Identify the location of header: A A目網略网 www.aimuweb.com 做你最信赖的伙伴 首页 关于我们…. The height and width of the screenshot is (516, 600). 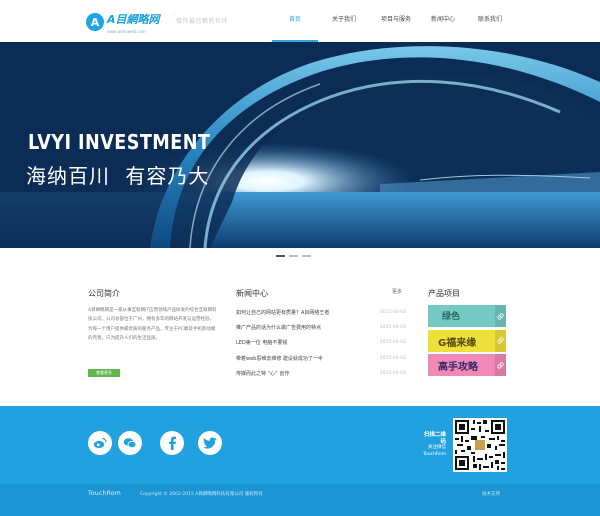
(300, 21).